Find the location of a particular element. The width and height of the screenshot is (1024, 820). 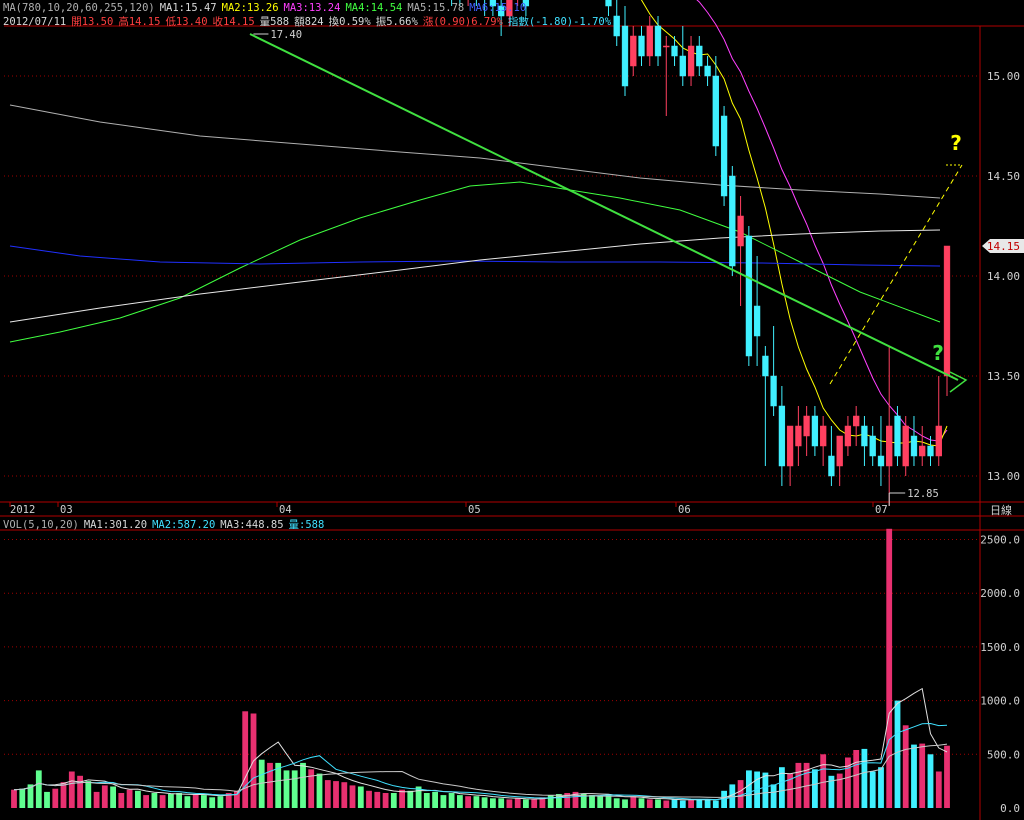

high-price: 高14.15 is located at coordinates (139, 22).